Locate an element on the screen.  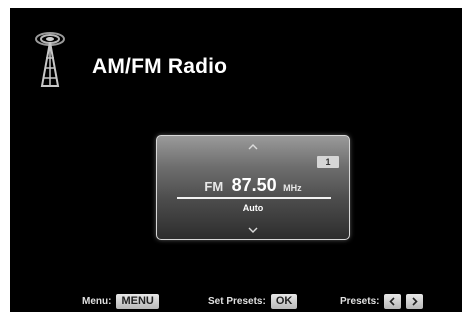
tuning-mode: Auto is located at coordinates (253, 208).